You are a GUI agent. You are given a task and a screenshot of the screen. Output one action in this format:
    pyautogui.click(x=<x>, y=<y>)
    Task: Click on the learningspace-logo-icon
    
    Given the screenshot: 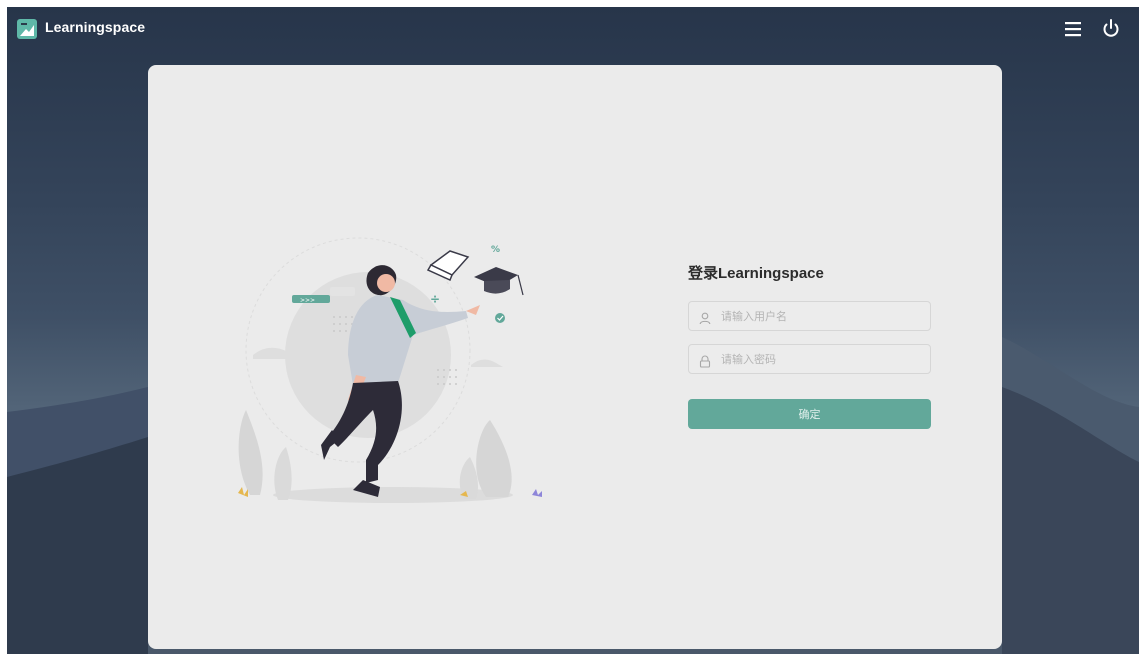 What is the action you would take?
    pyautogui.click(x=27, y=29)
    